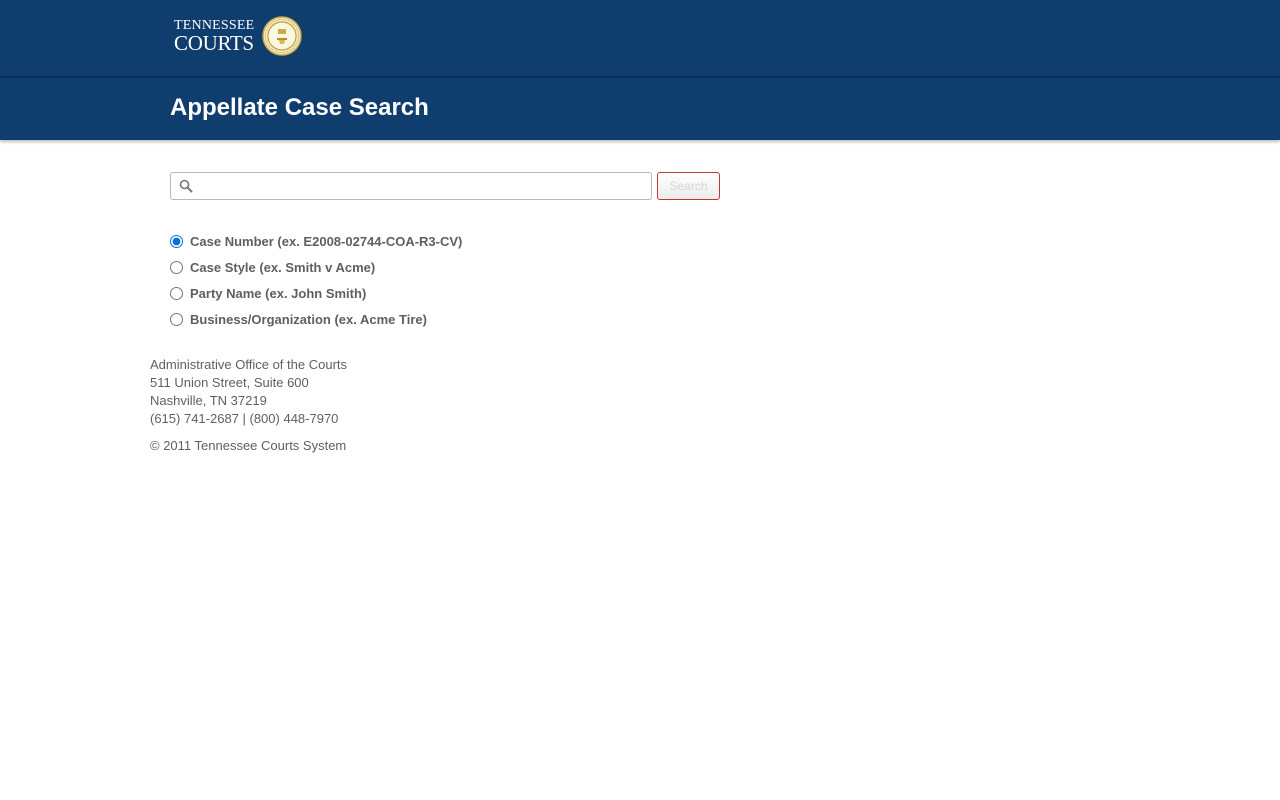 The height and width of the screenshot is (800, 1280). I want to click on radio-business, so click(176, 319).